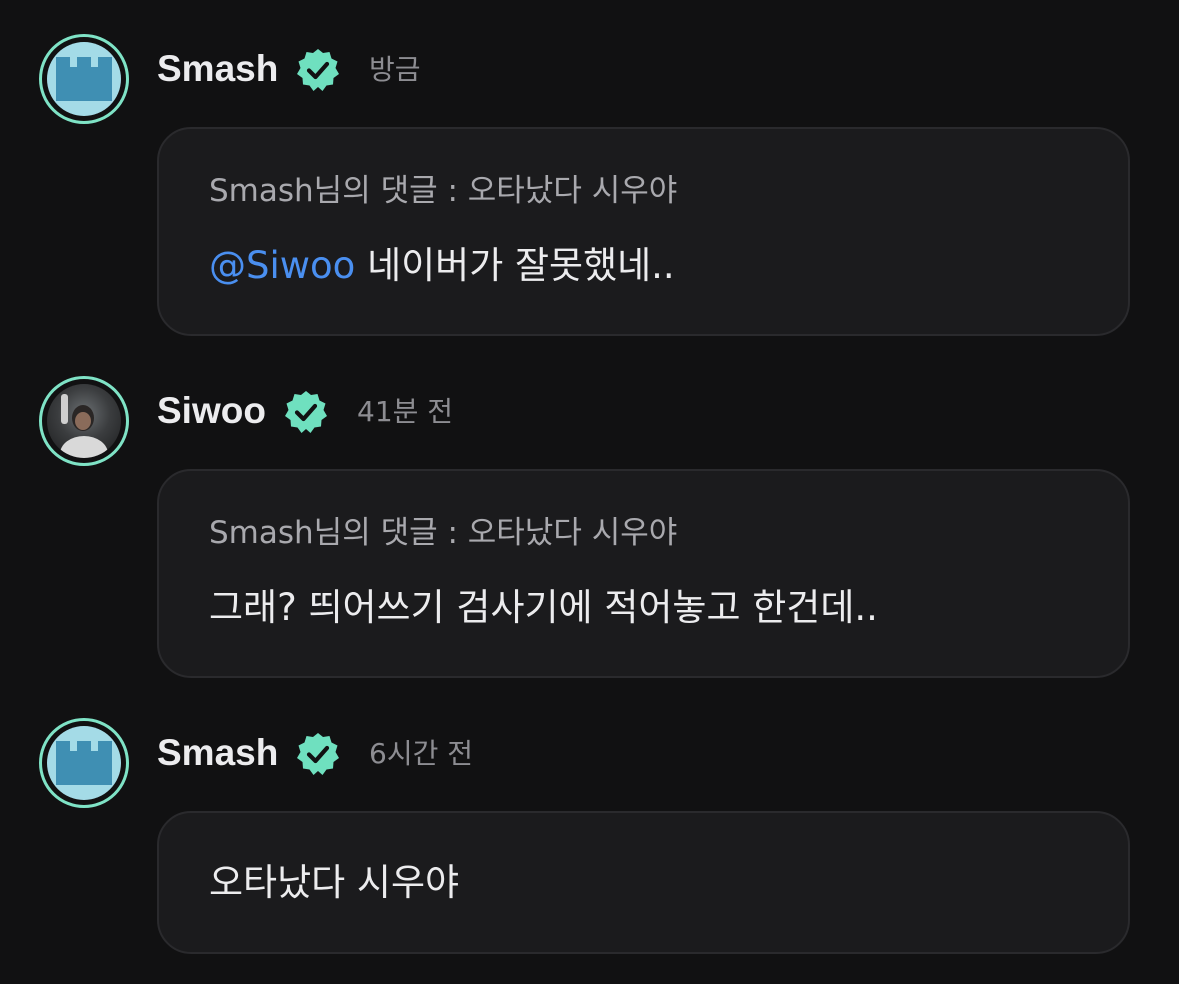 The image size is (1179, 984). I want to click on profile-photo, so click(84, 421).